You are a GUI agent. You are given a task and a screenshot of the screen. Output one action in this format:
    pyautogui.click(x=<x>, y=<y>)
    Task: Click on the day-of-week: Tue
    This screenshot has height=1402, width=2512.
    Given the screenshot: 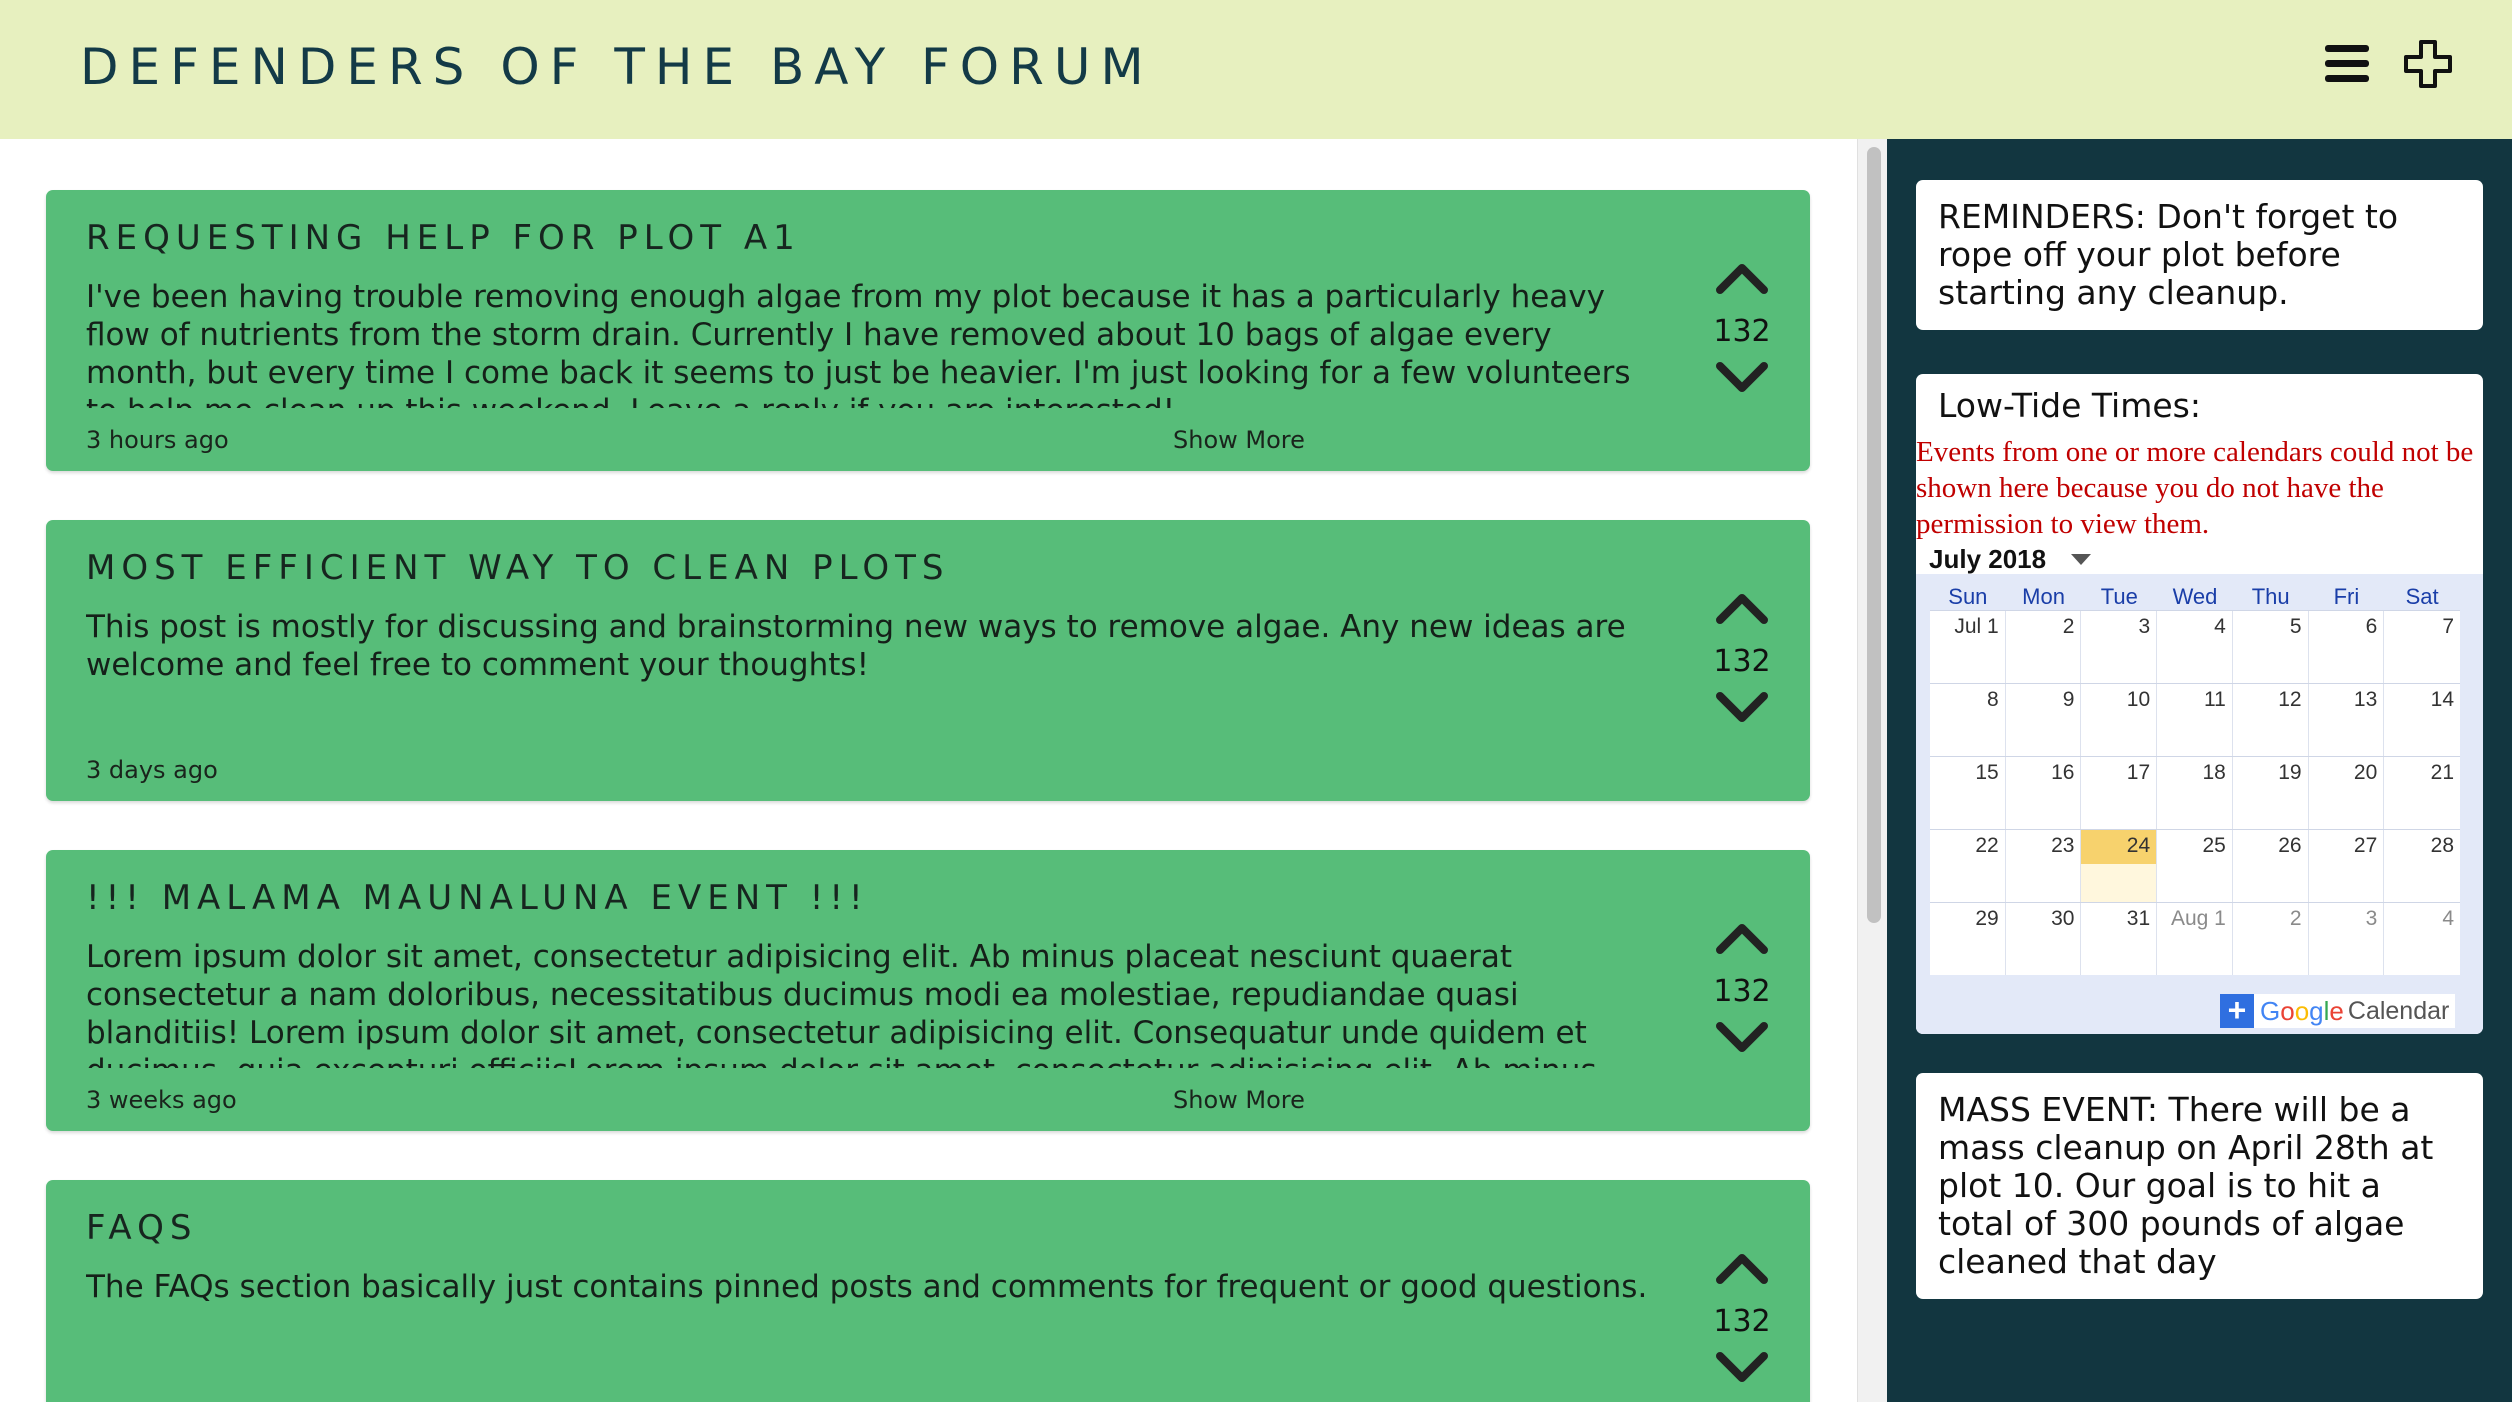 What is the action you would take?
    pyautogui.click(x=2119, y=596)
    